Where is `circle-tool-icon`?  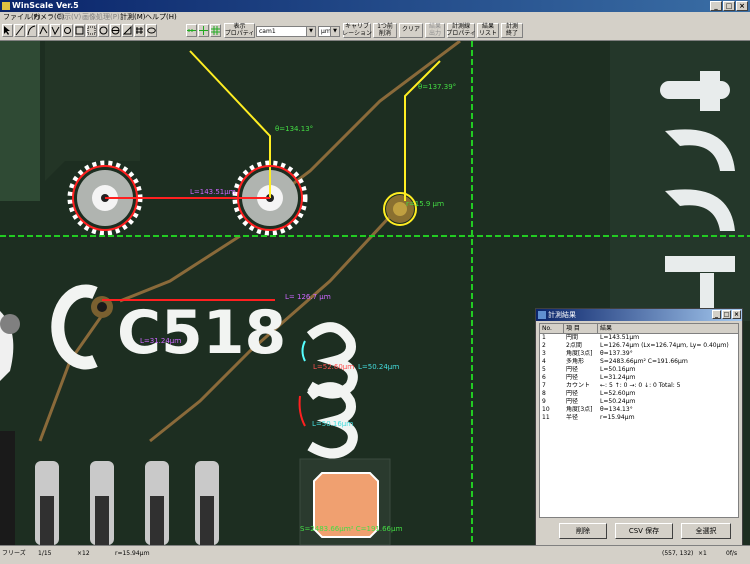 circle-tool-icon is located at coordinates (103, 30).